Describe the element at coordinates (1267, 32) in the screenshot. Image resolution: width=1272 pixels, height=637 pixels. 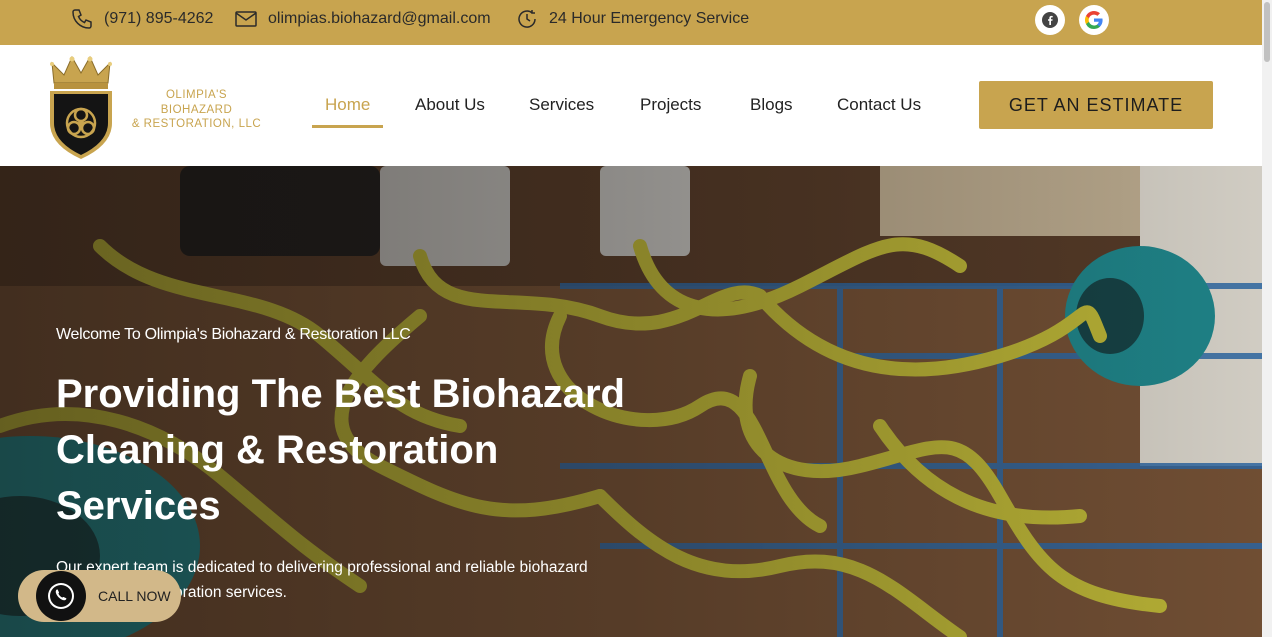
I see `scrollbar-thumb` at that location.